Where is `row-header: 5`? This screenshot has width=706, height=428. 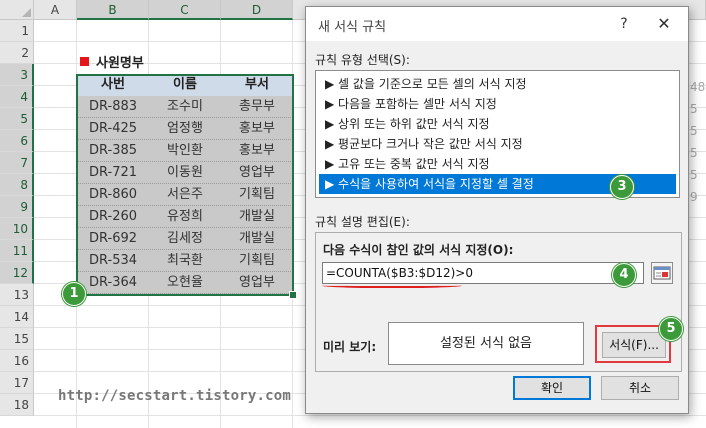
row-header: 5 is located at coordinates (17, 119).